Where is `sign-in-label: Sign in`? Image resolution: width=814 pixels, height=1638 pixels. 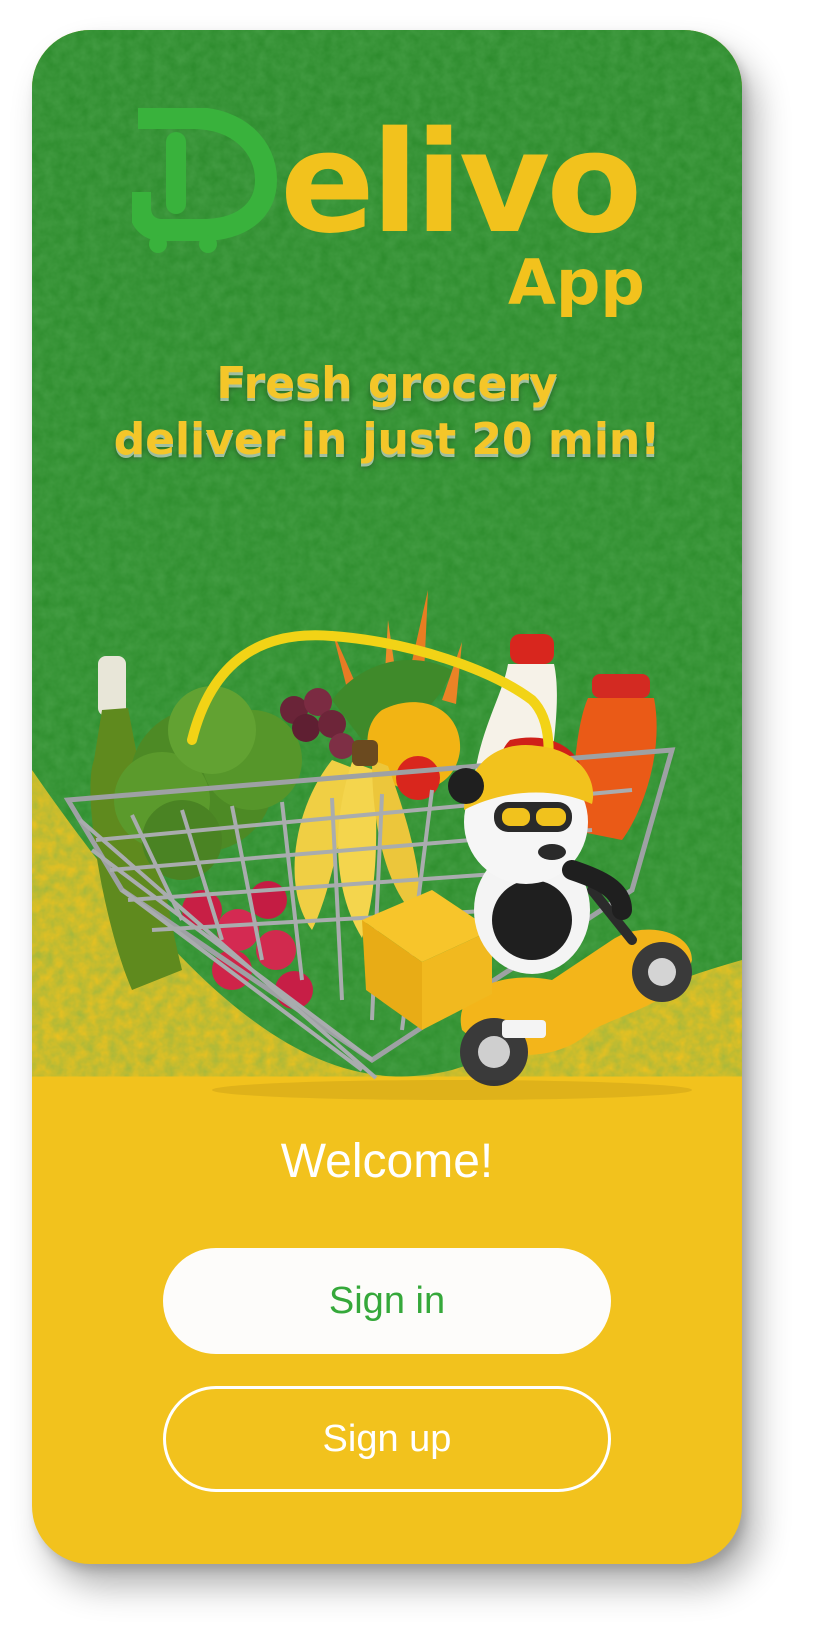 sign-in-label: Sign in is located at coordinates (387, 1300).